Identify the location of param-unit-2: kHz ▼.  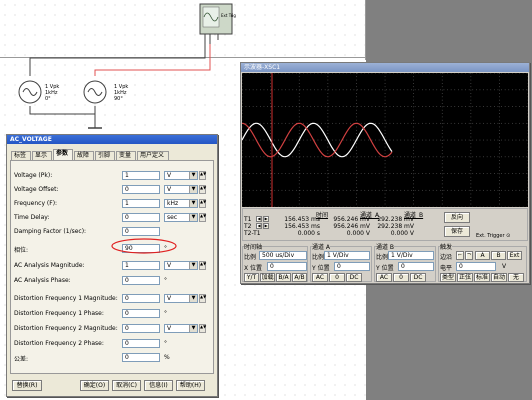
(181, 203).